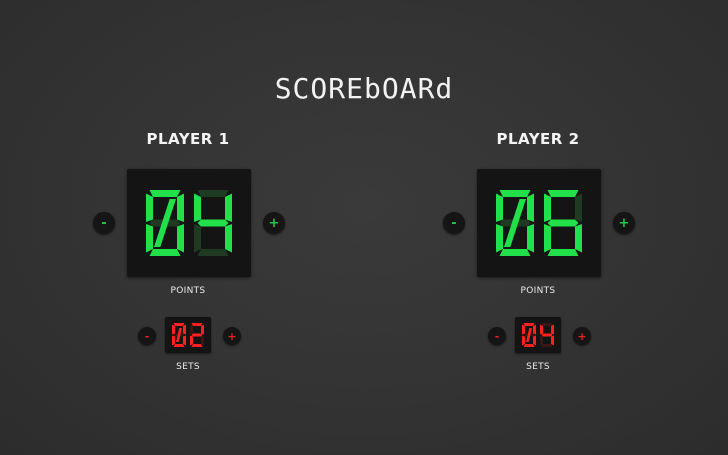  I want to click on player-1-sets-digits, so click(188, 335).